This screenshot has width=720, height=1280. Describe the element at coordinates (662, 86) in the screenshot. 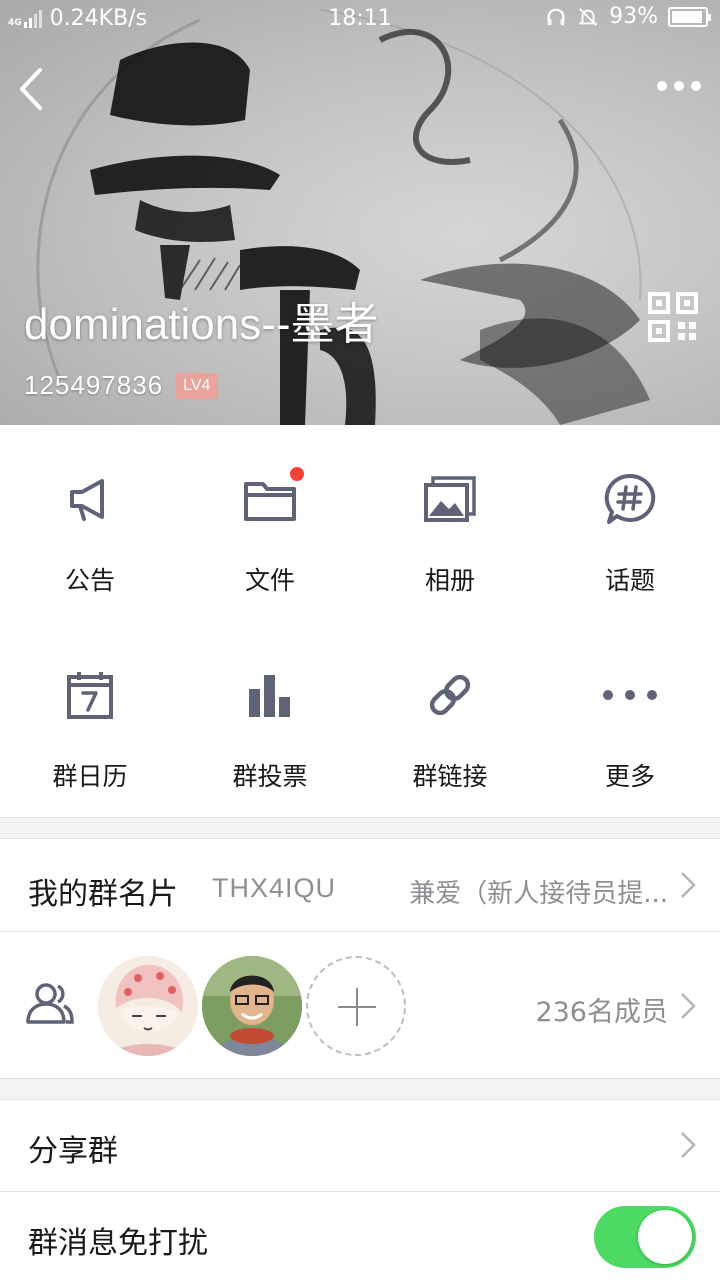

I see `more-dots-icon` at that location.